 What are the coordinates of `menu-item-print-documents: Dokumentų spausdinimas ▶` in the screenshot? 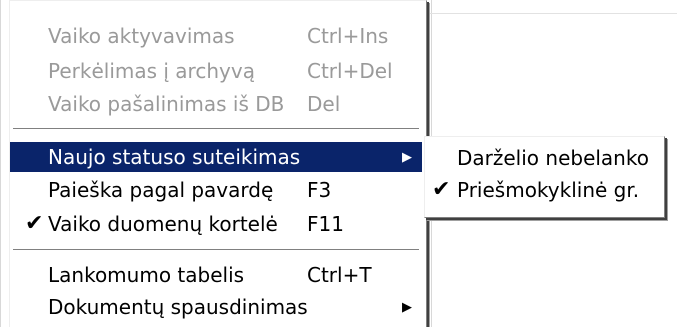 It's located at (216, 307).